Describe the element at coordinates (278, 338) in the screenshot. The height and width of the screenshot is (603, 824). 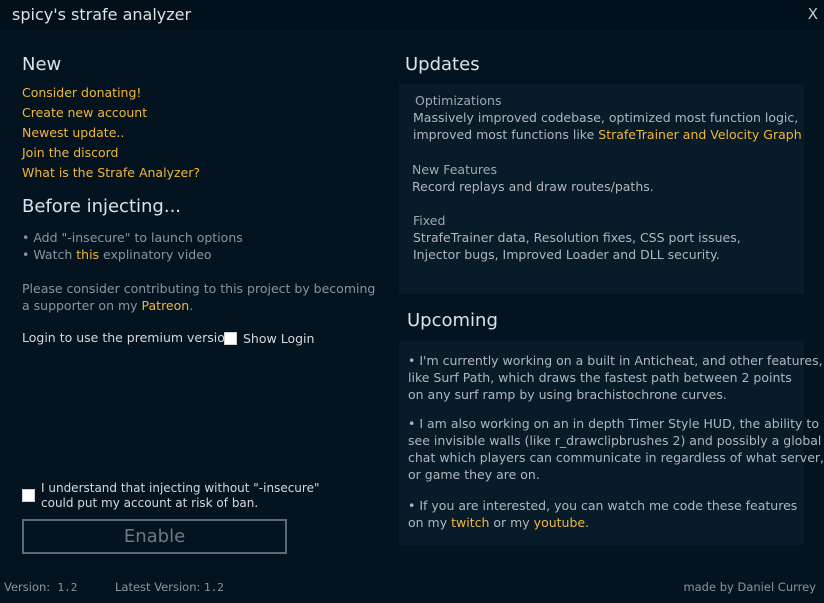
I see `show-login-label: Show Login` at that location.